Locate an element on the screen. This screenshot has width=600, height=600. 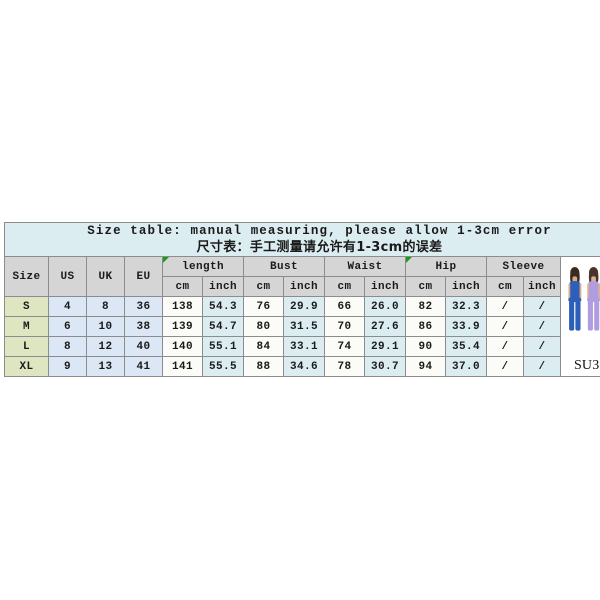
cell-hip-cm: 90 is located at coordinates (425, 346).